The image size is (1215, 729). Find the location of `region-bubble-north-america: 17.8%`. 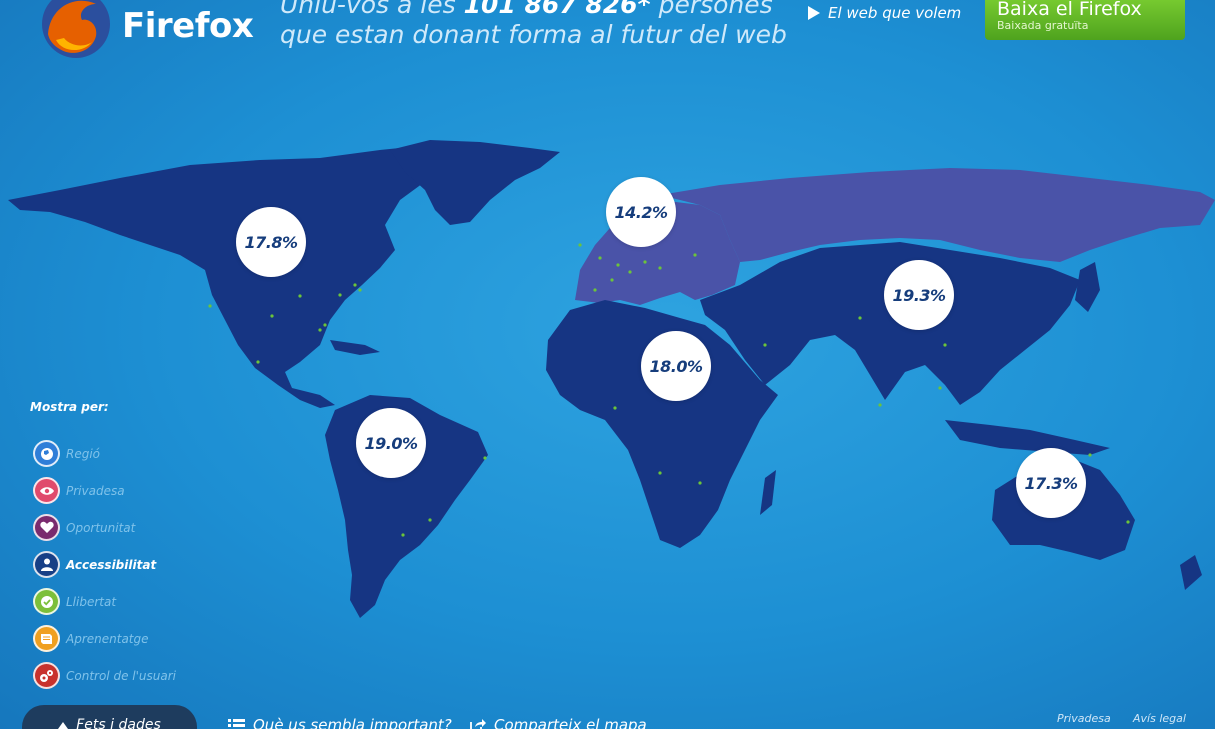

region-bubble-north-america: 17.8% is located at coordinates (271, 242).